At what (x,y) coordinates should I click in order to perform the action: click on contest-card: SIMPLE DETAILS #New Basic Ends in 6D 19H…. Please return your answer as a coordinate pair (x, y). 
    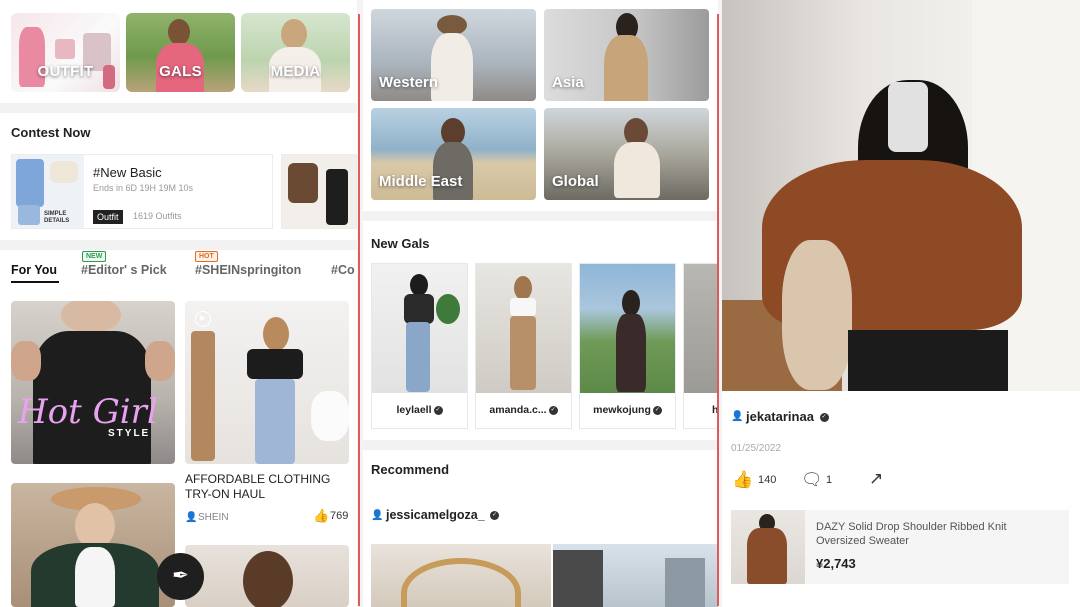
    Looking at the image, I should click on (142, 191).